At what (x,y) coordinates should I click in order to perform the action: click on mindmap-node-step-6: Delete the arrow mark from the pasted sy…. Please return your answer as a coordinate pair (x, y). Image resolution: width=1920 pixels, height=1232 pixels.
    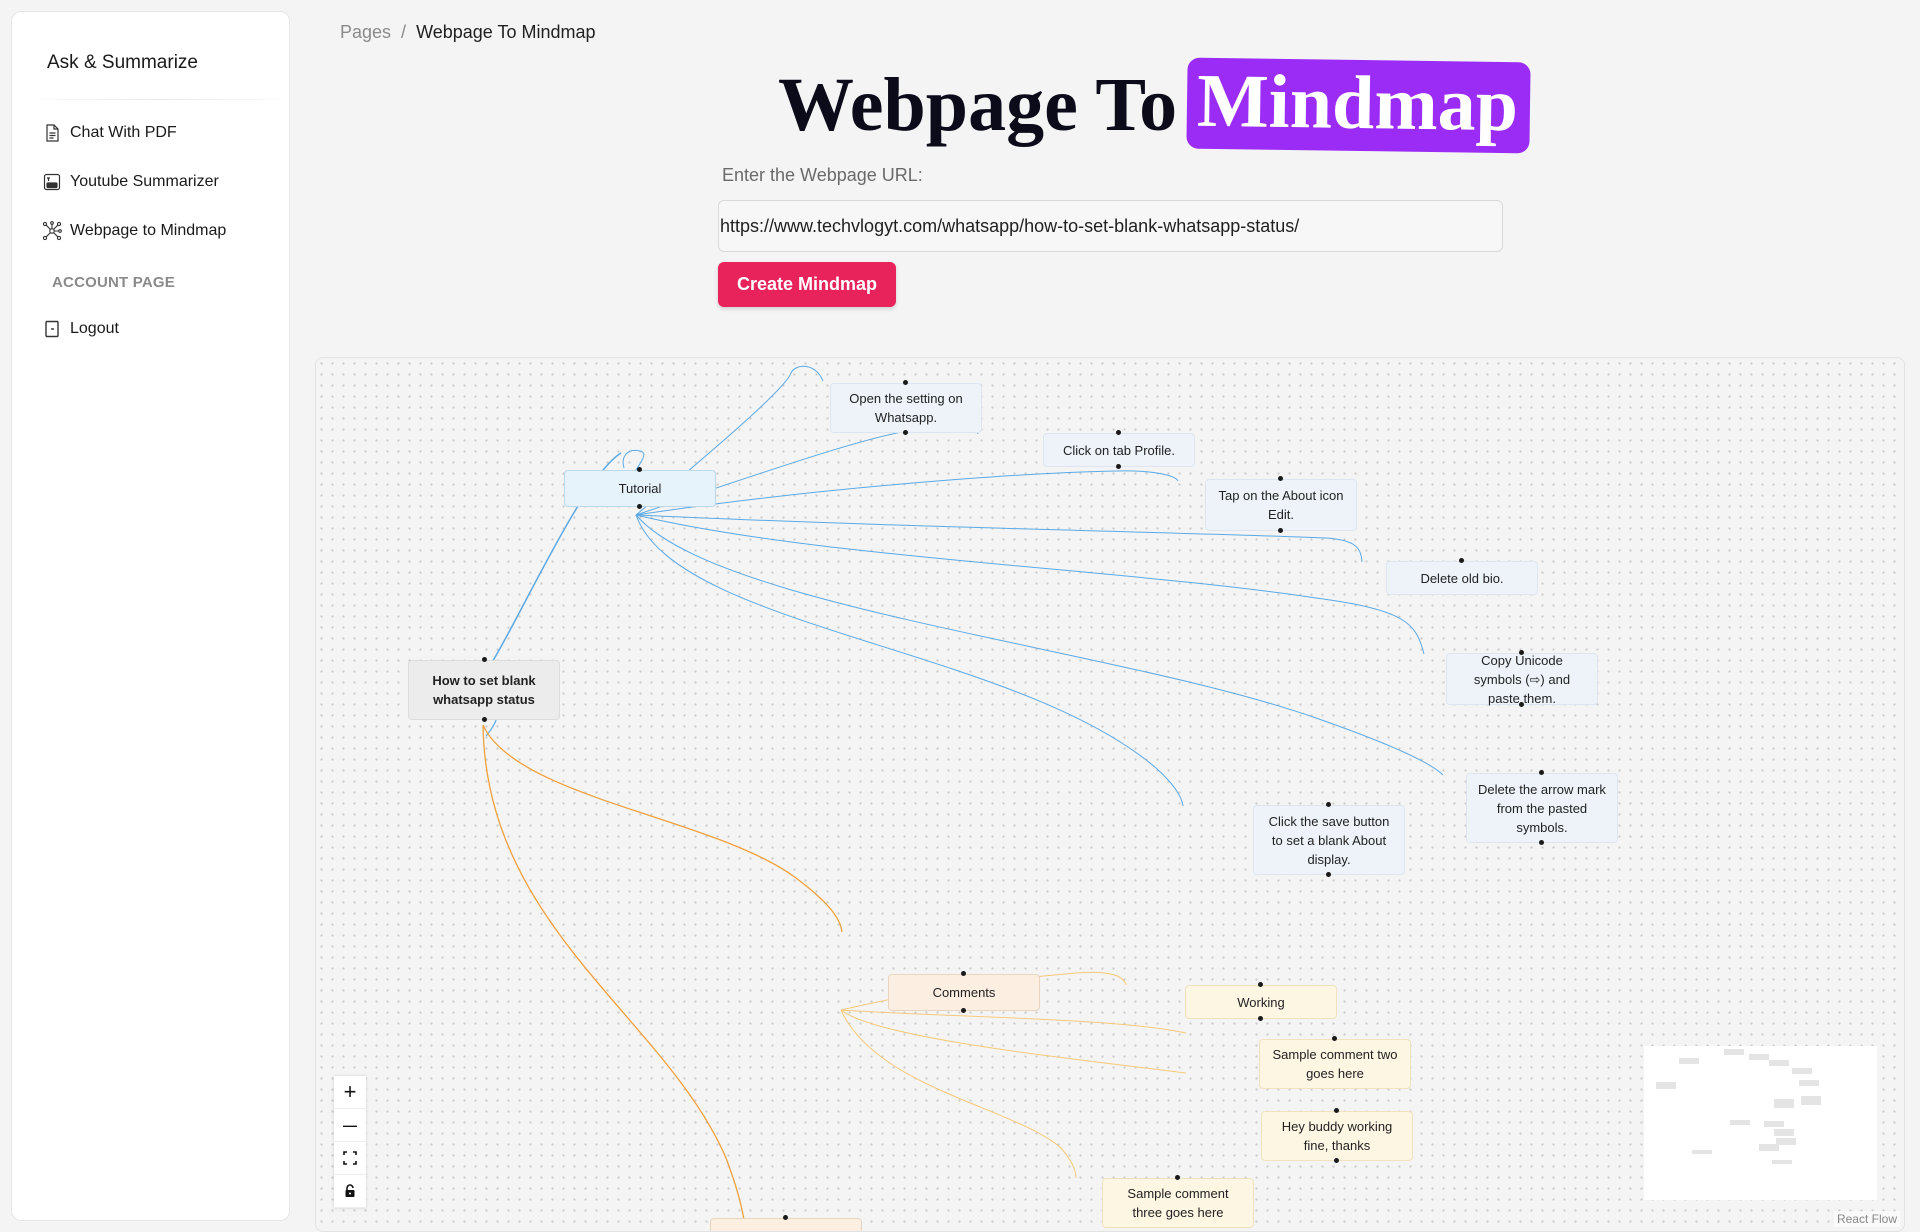
    Looking at the image, I should click on (1542, 808).